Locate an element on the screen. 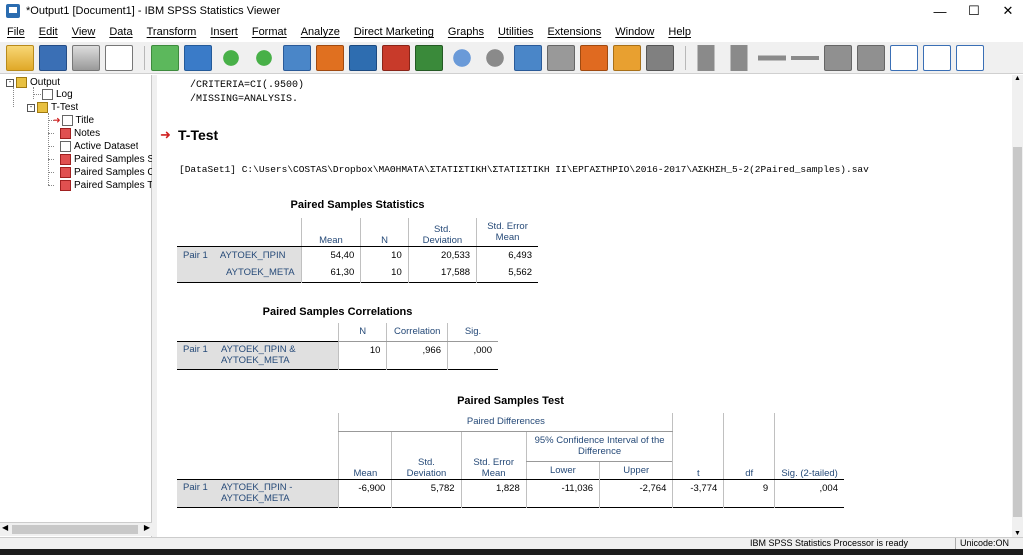  tree-node-paired-corr: Paired Samples C is located at coordinates (106, 172).